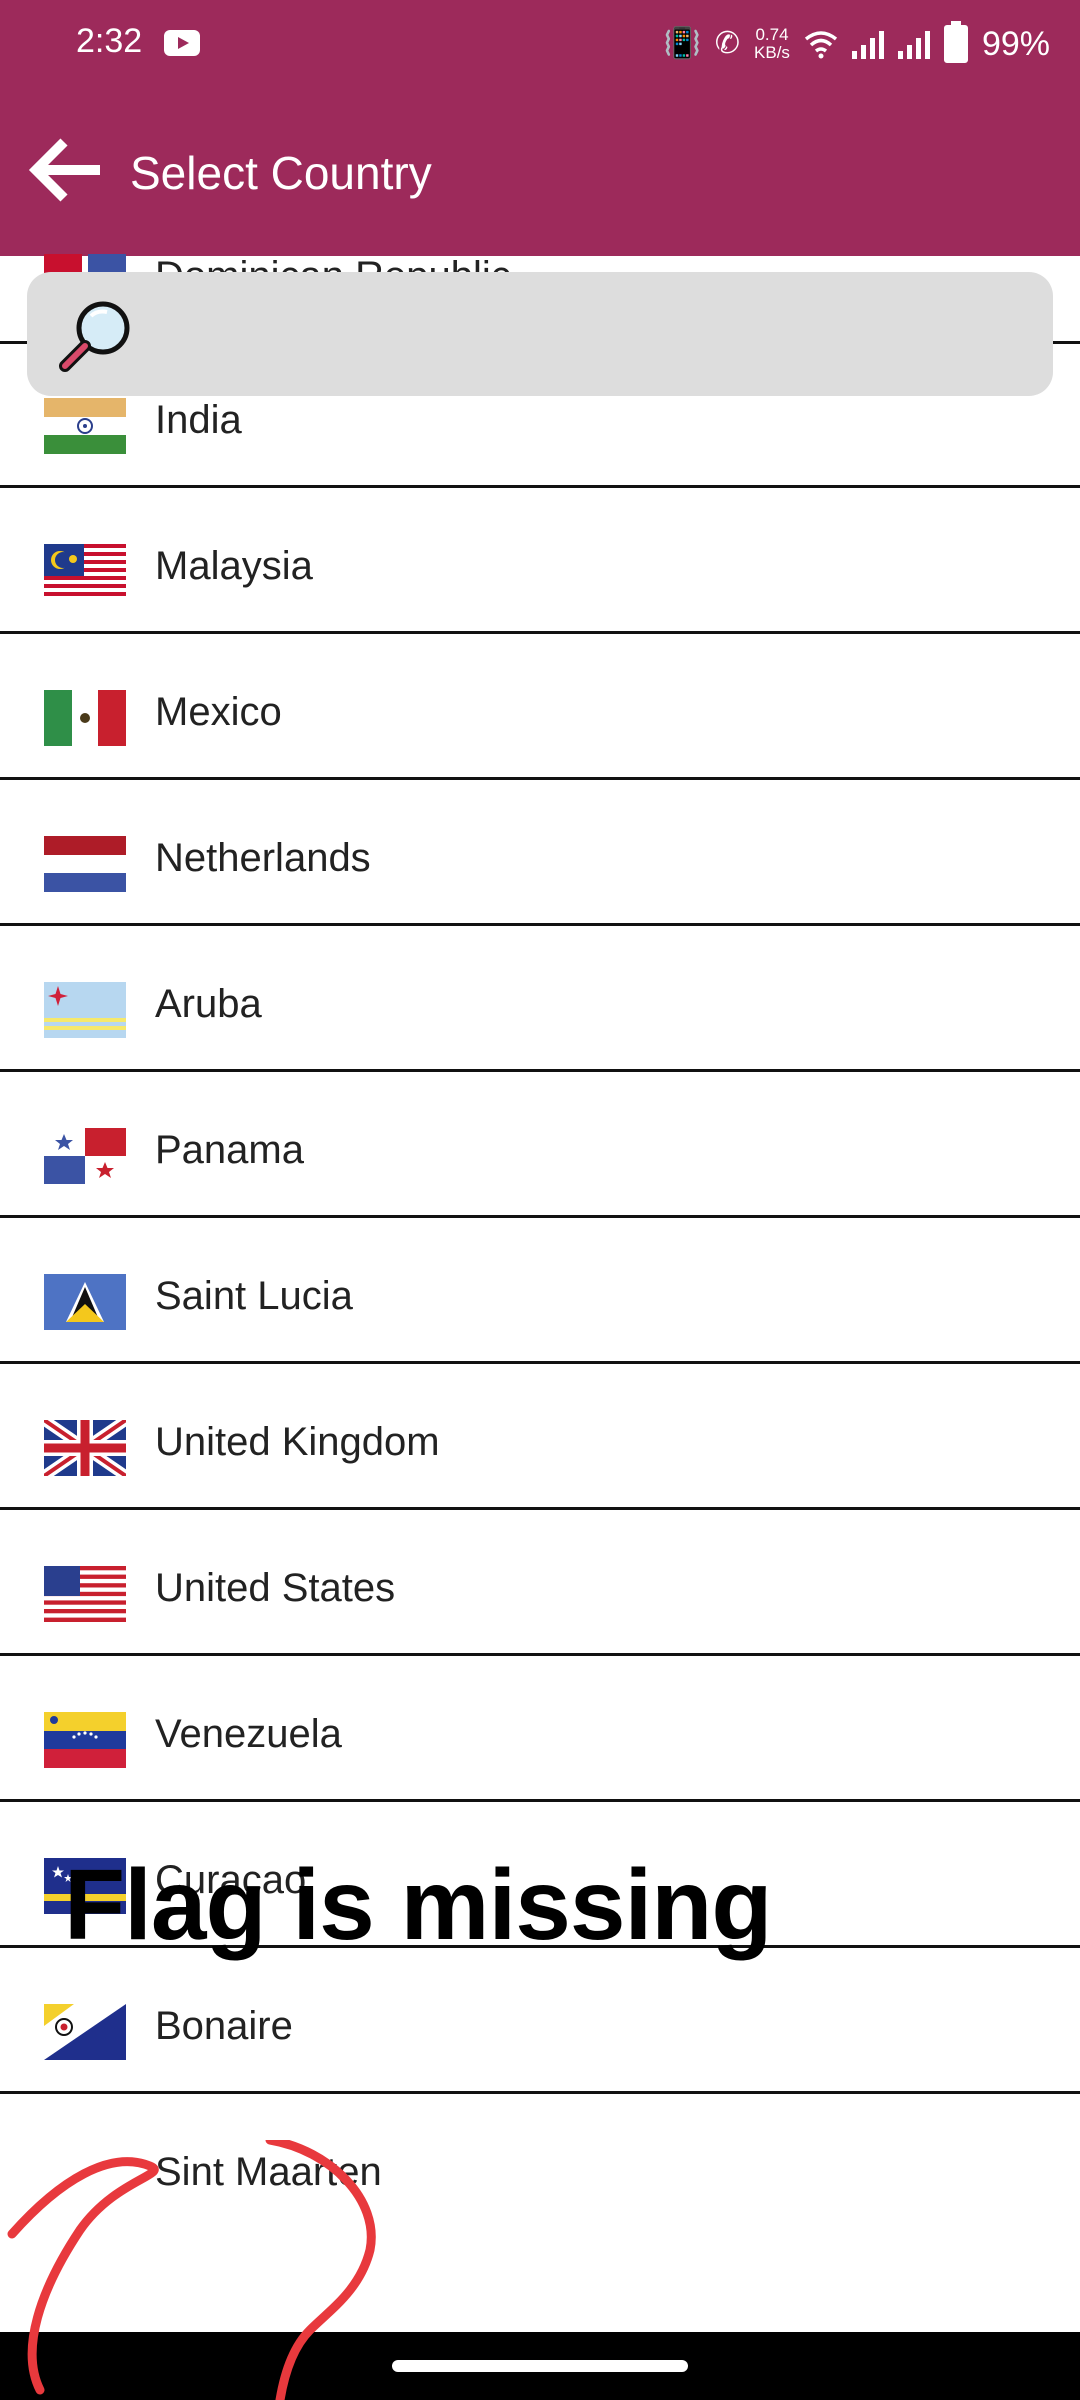 This screenshot has width=1080, height=2400. I want to click on country-name: India, so click(198, 420).